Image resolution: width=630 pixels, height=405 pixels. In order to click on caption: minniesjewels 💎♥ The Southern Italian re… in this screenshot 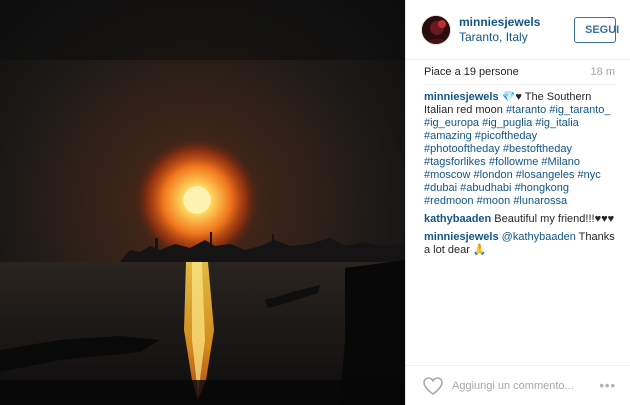, I will do `click(520, 149)`.